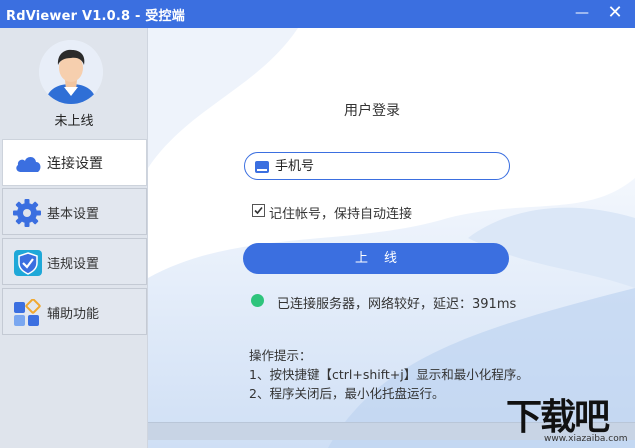  Describe the element at coordinates (257, 300) in the screenshot. I see `connection-status-dot` at that location.